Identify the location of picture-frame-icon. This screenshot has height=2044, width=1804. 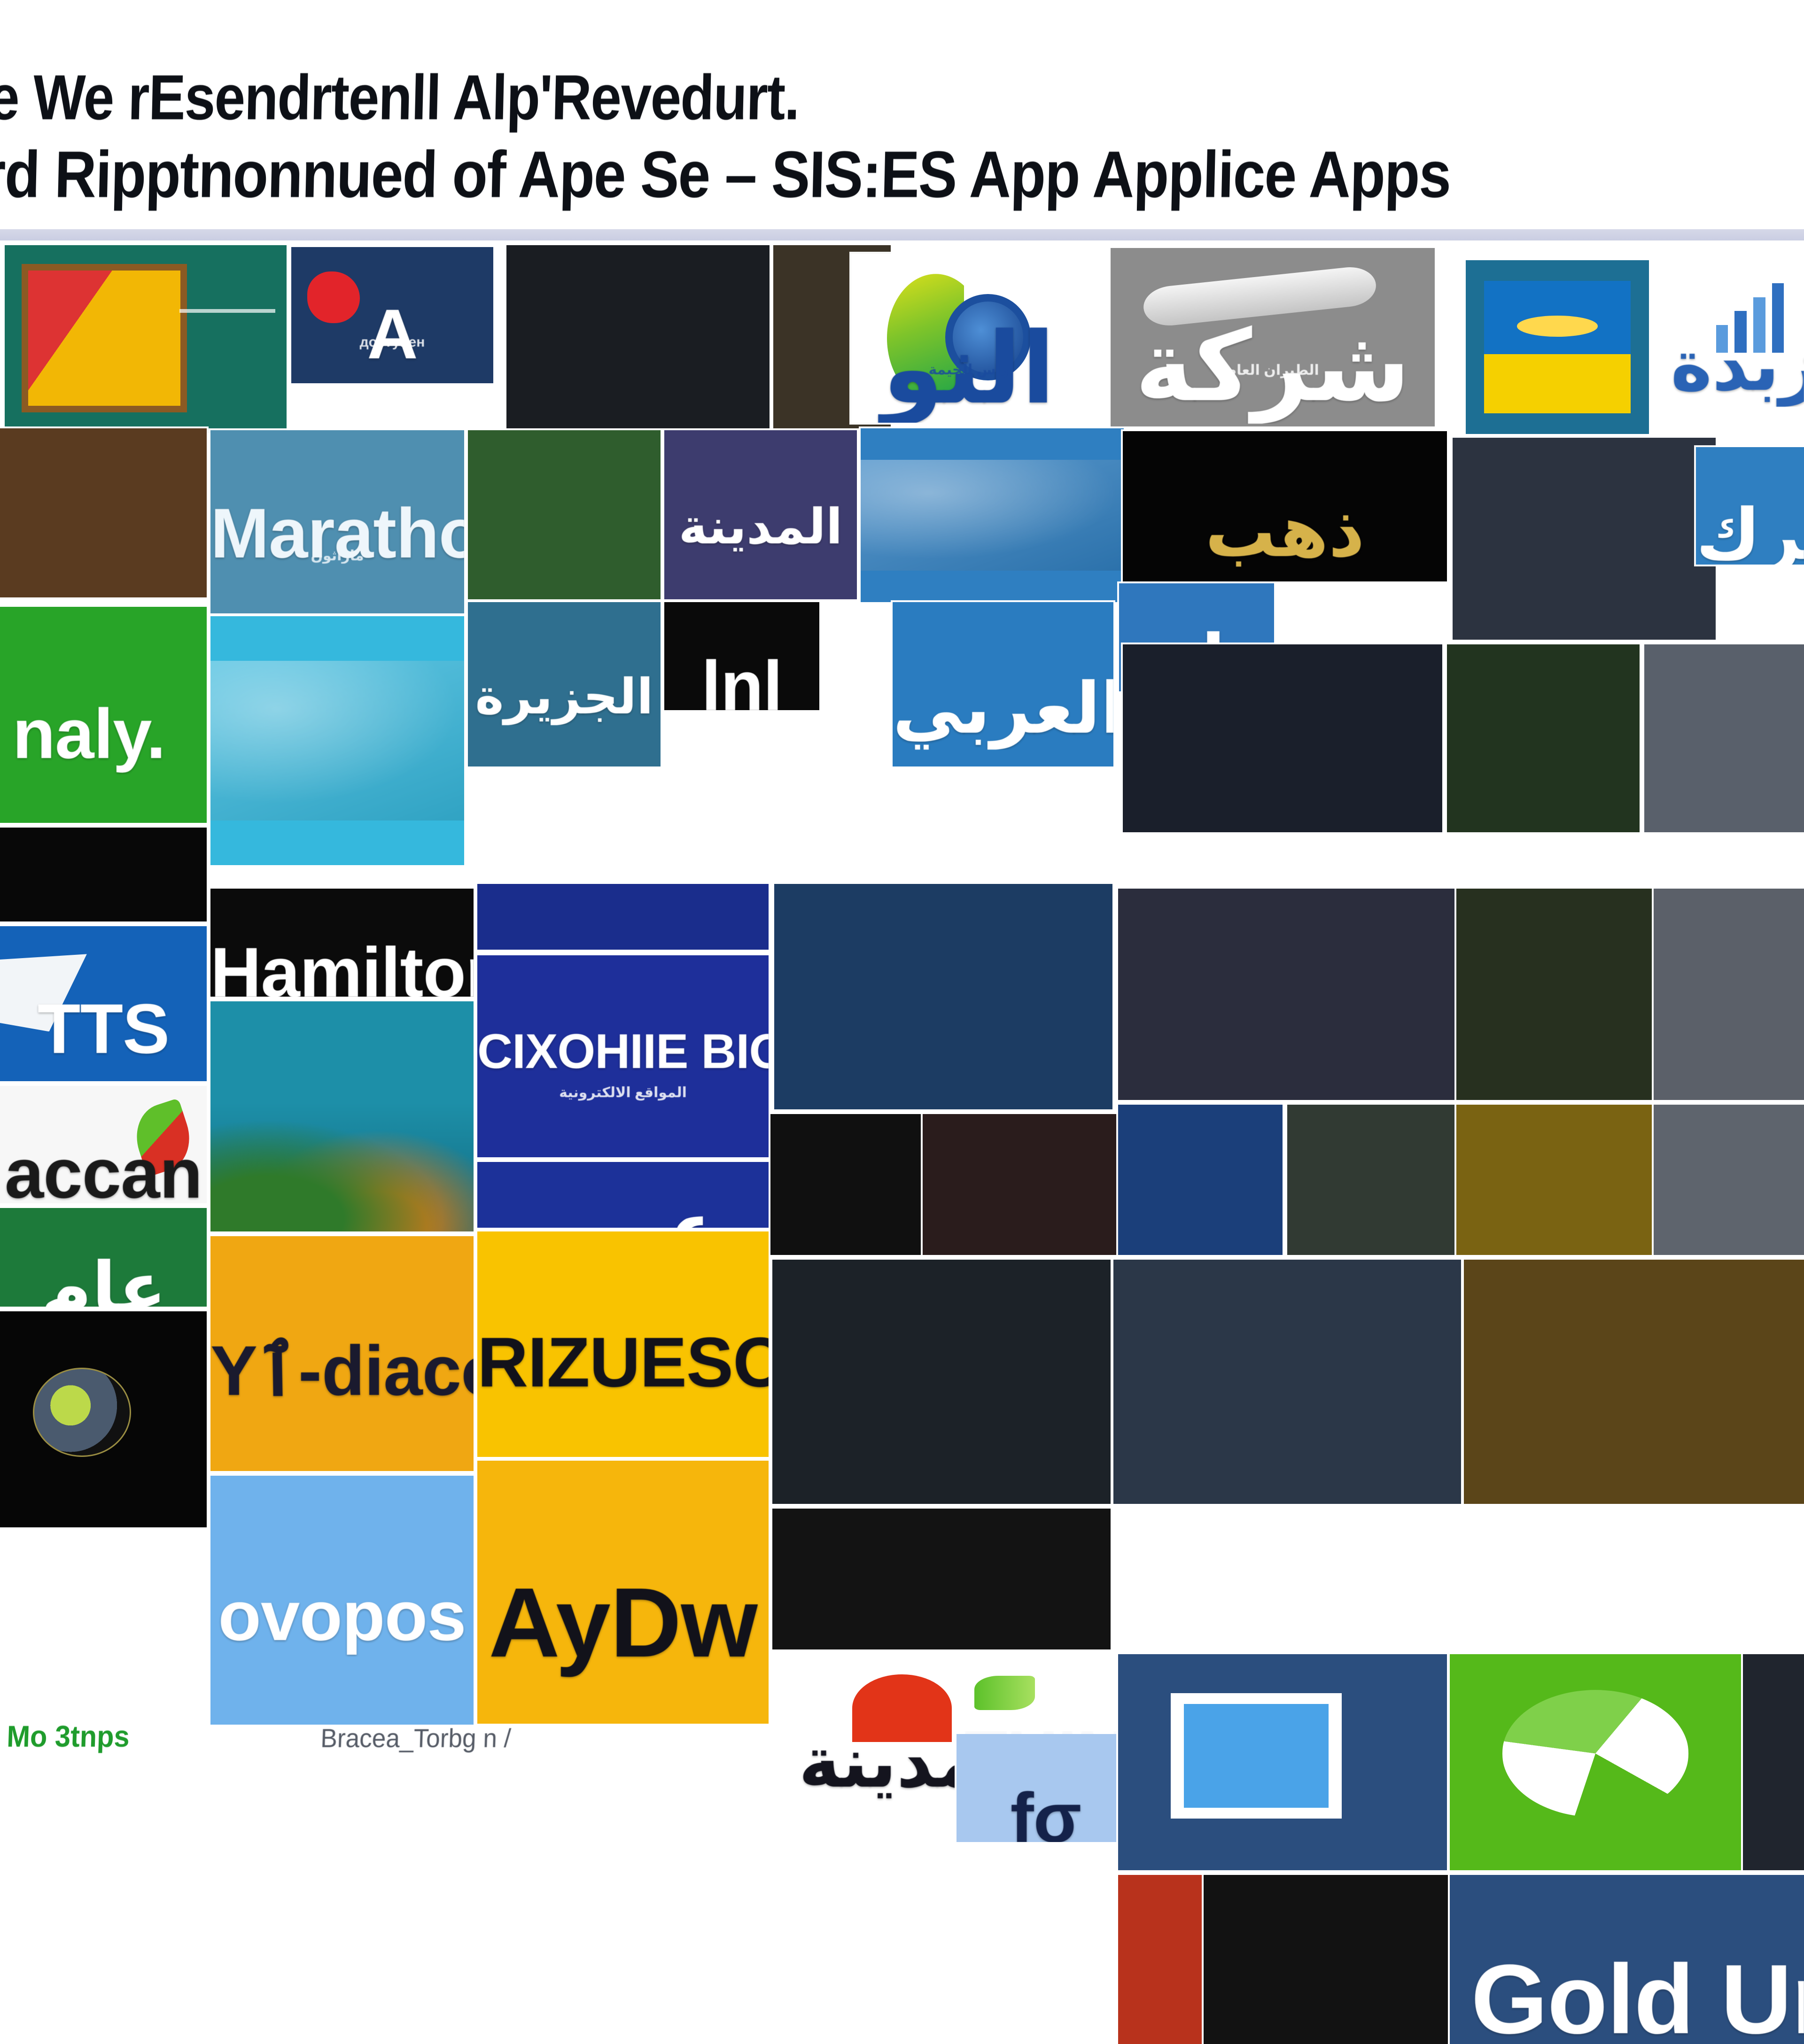
(104, 338).